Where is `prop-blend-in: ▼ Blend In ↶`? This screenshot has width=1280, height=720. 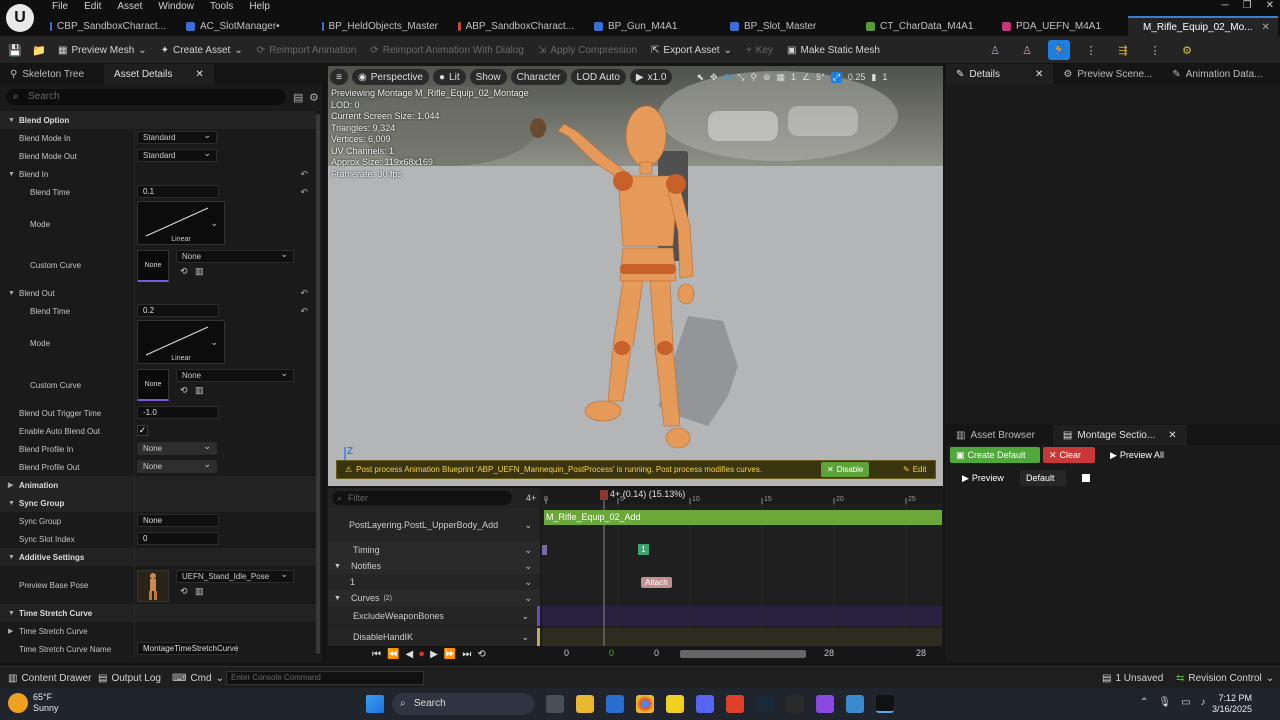
prop-blend-in: ▼ Blend In ↶ is located at coordinates (158, 174).